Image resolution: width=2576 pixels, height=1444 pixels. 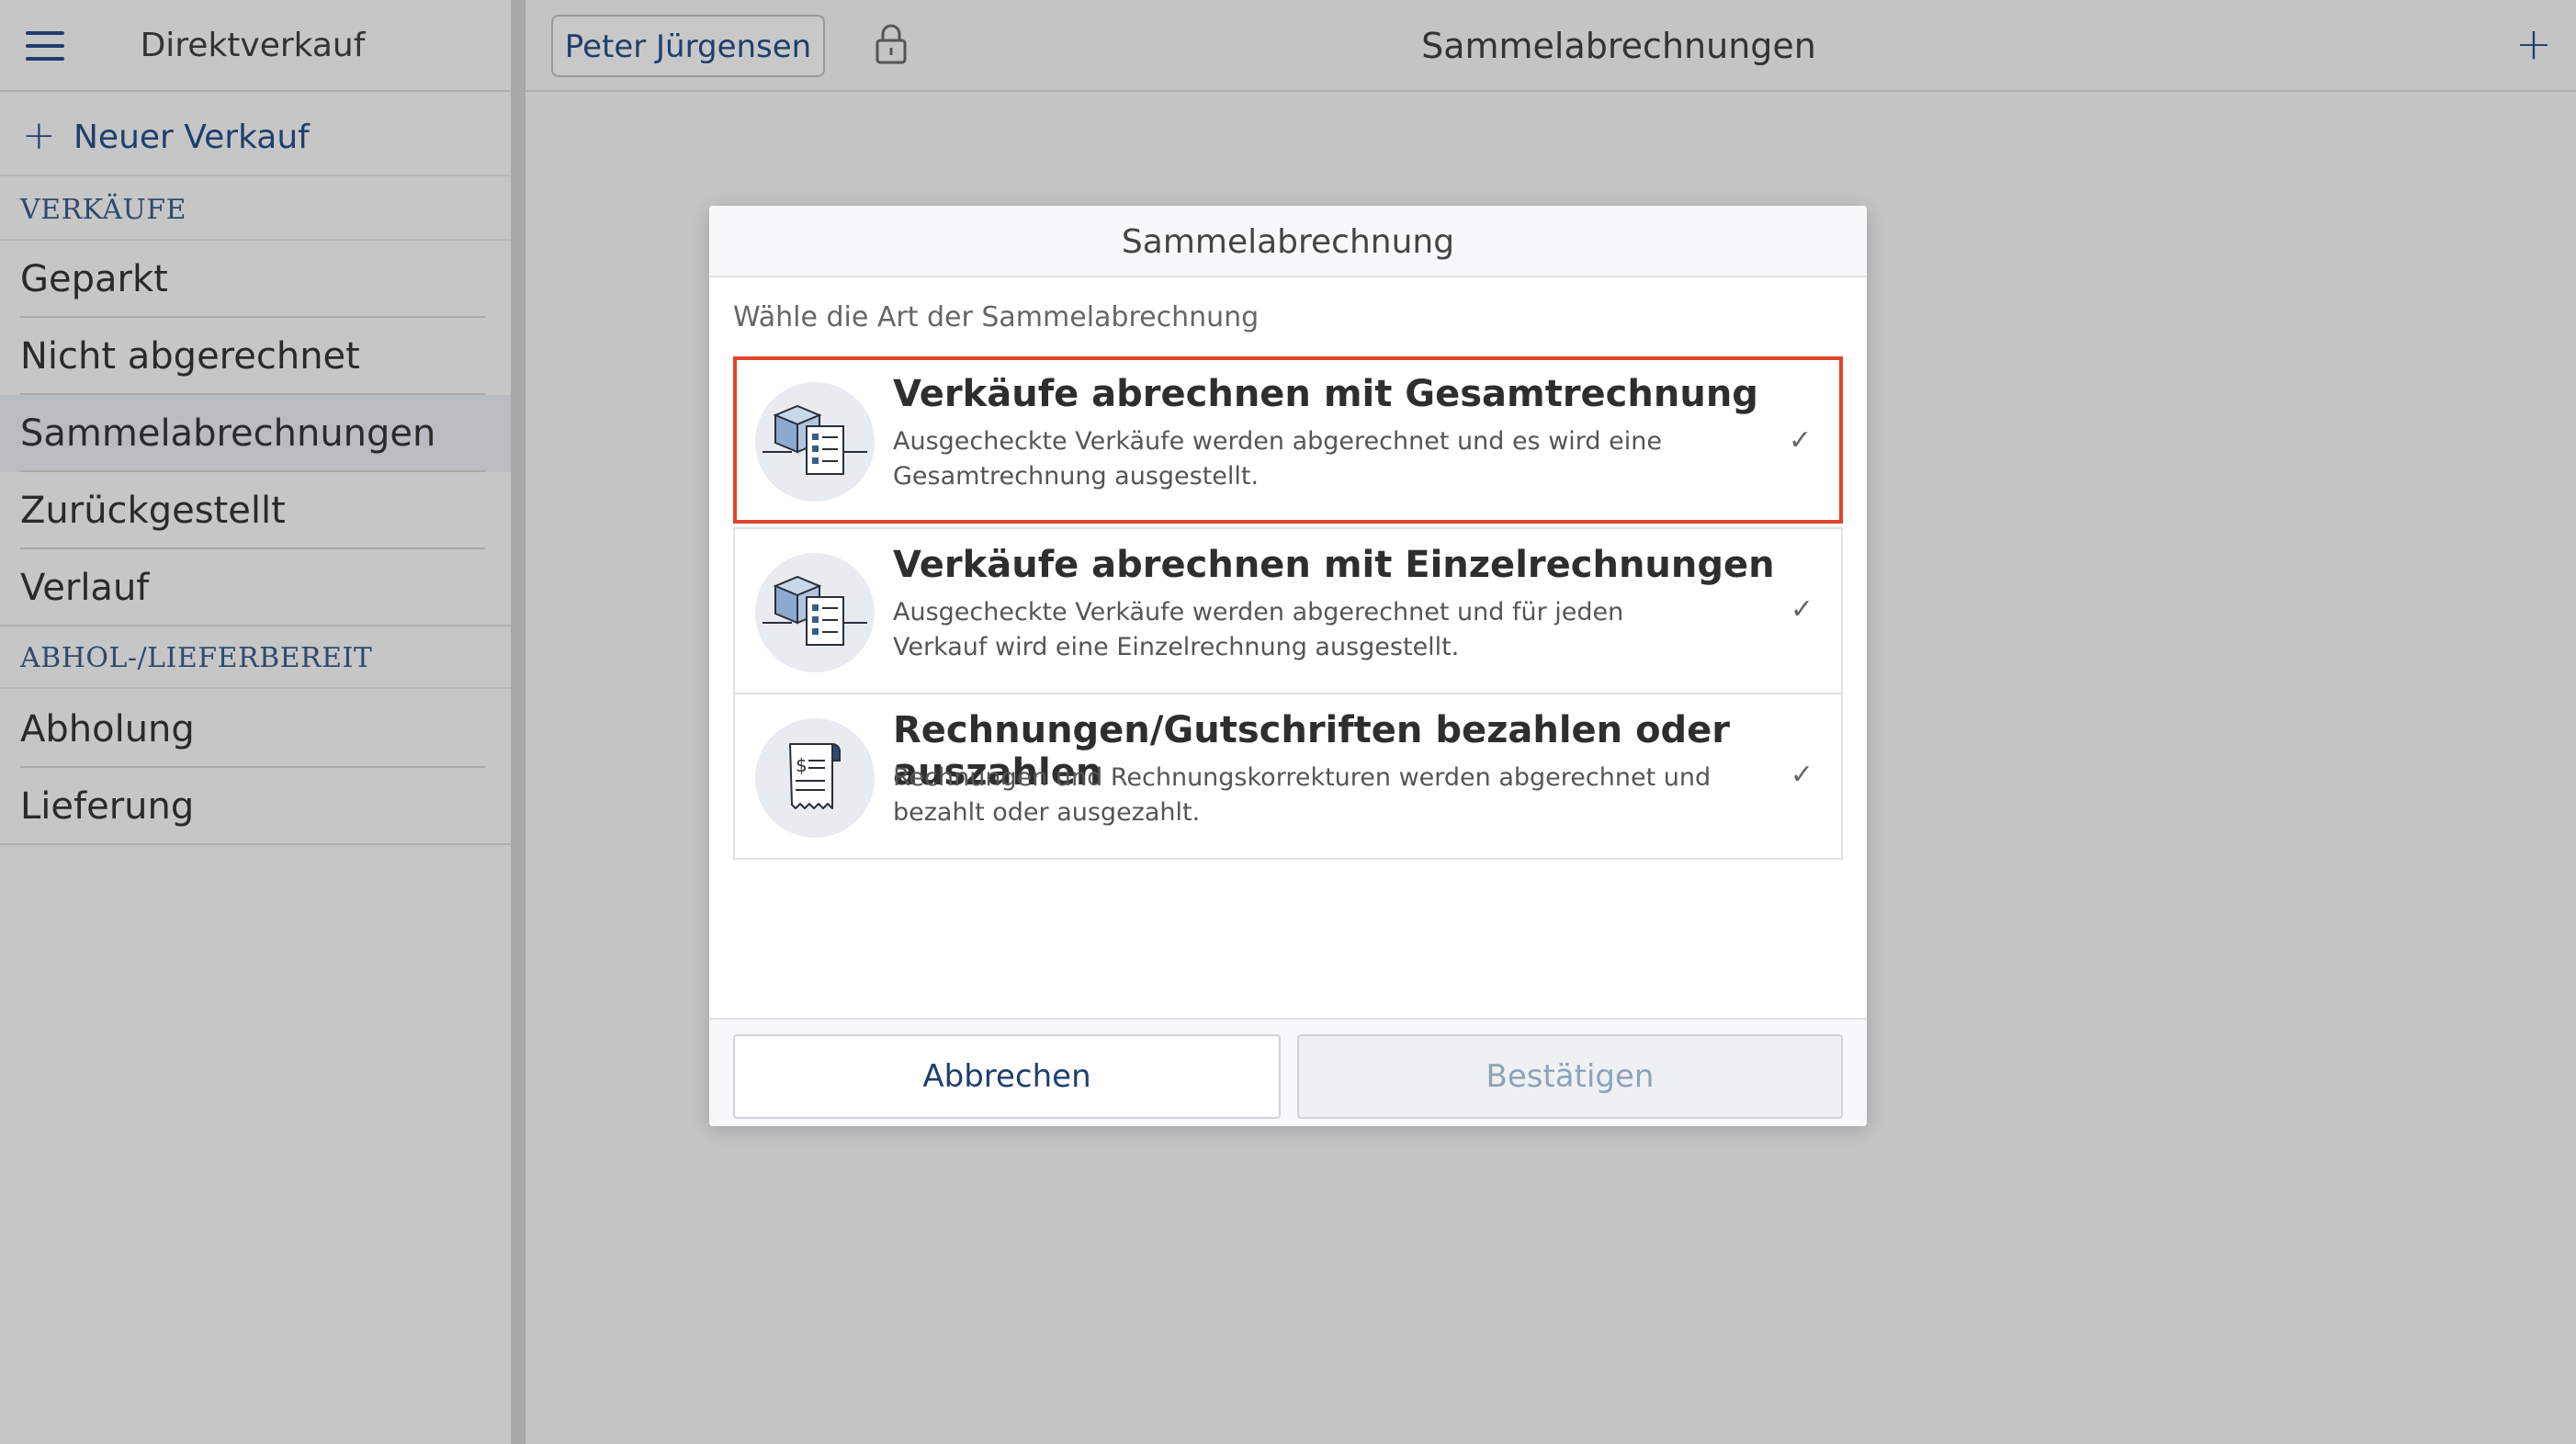 What do you see at coordinates (255, 807) in the screenshot?
I see `sidebar-item-lieferung: Lieferung` at bounding box center [255, 807].